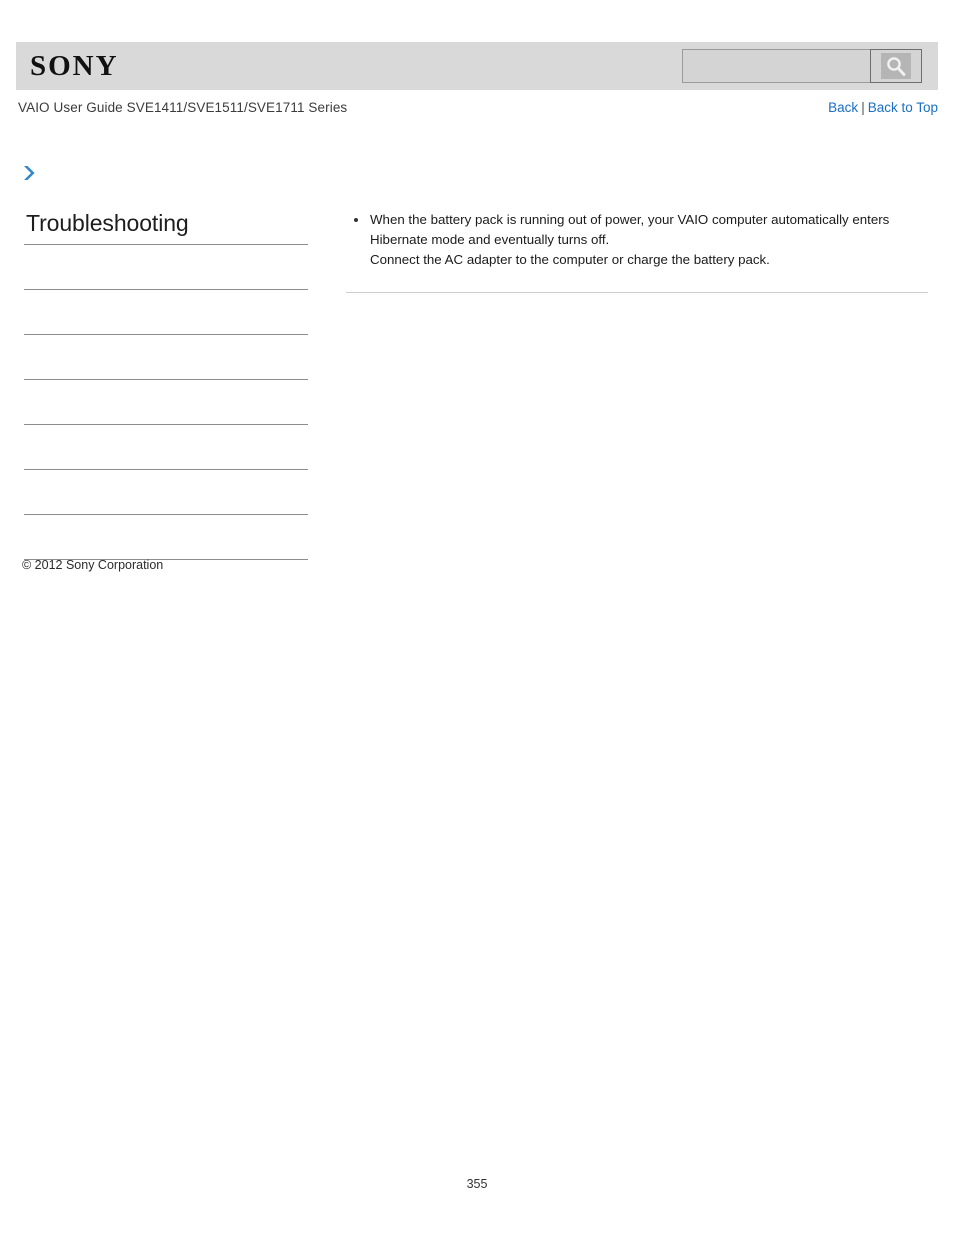 The width and height of the screenshot is (954, 1235). Describe the element at coordinates (843, 107) in the screenshot. I see `back-link: Back` at that location.